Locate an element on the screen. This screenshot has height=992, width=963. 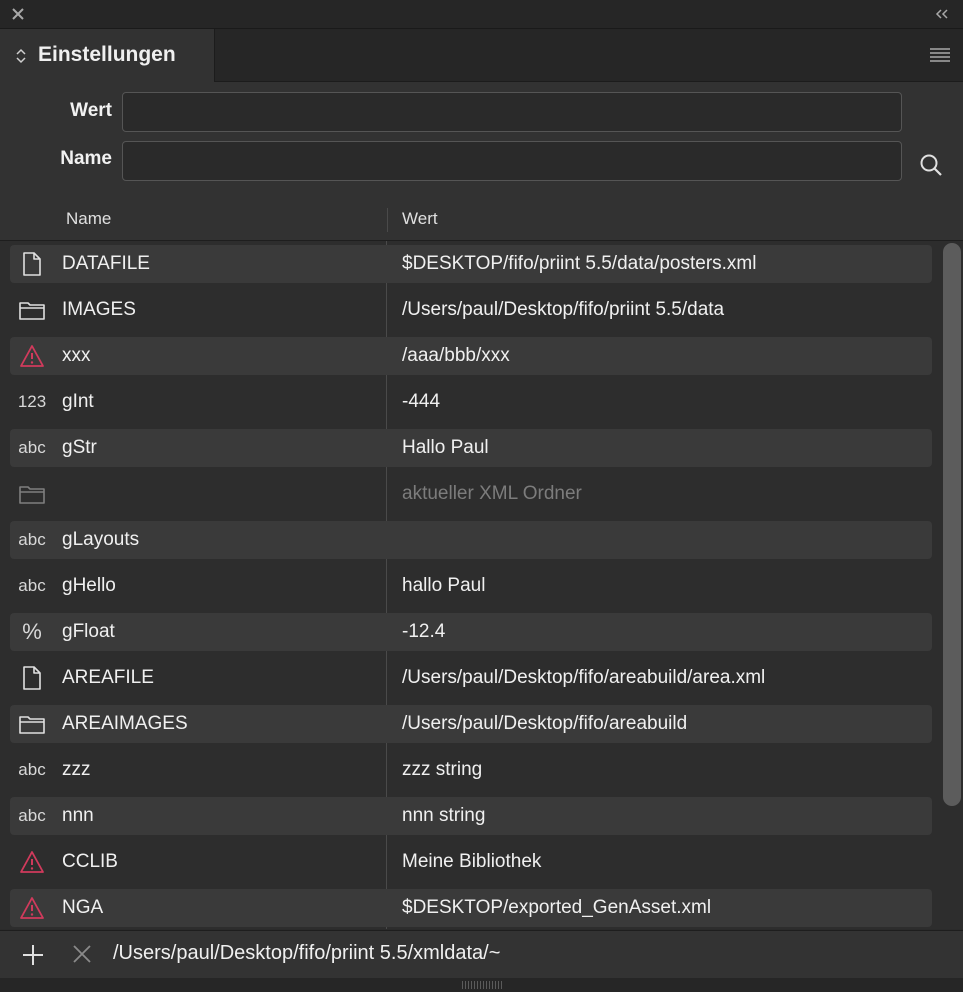
row-name: gLayouts is located at coordinates (101, 539).